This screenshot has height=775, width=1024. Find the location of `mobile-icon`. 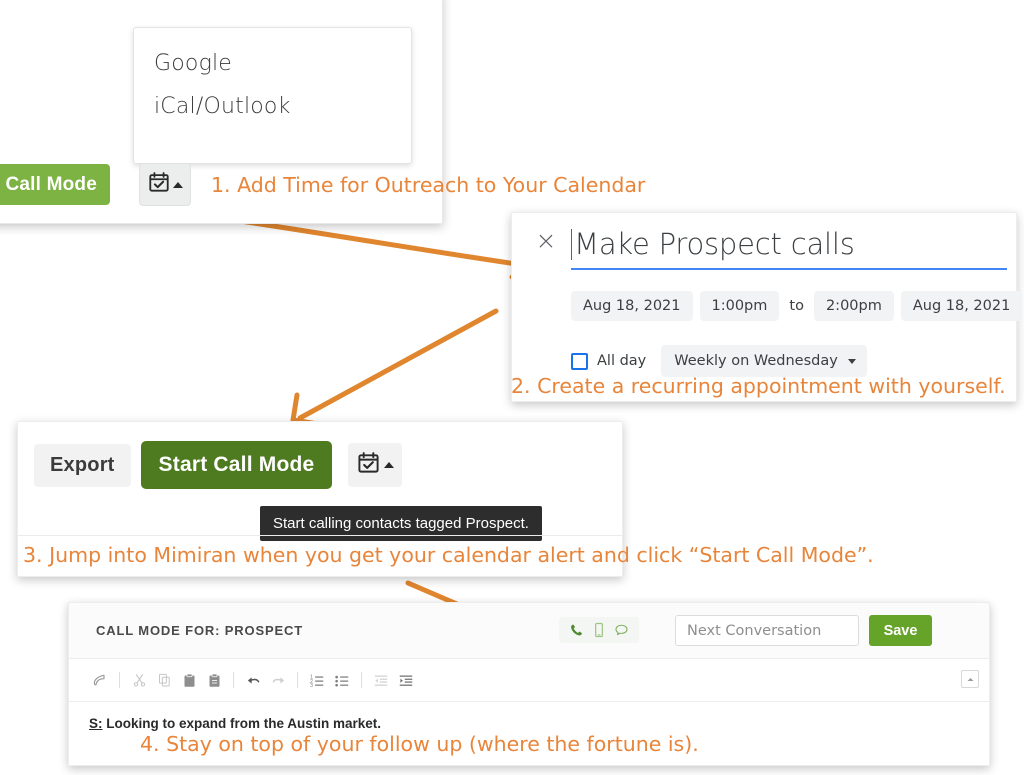

mobile-icon is located at coordinates (599, 630).